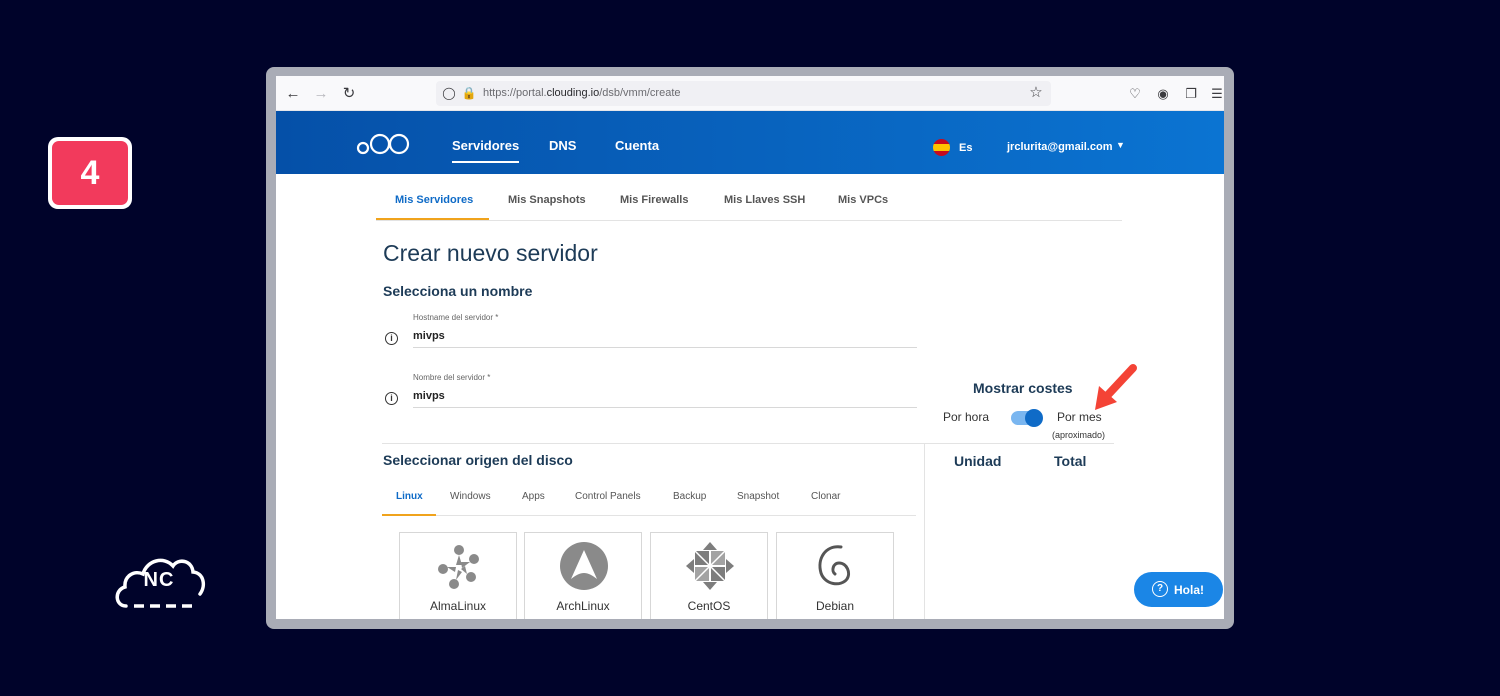 The image size is (1500, 696). I want to click on active-disk-tab-indicator, so click(409, 515).